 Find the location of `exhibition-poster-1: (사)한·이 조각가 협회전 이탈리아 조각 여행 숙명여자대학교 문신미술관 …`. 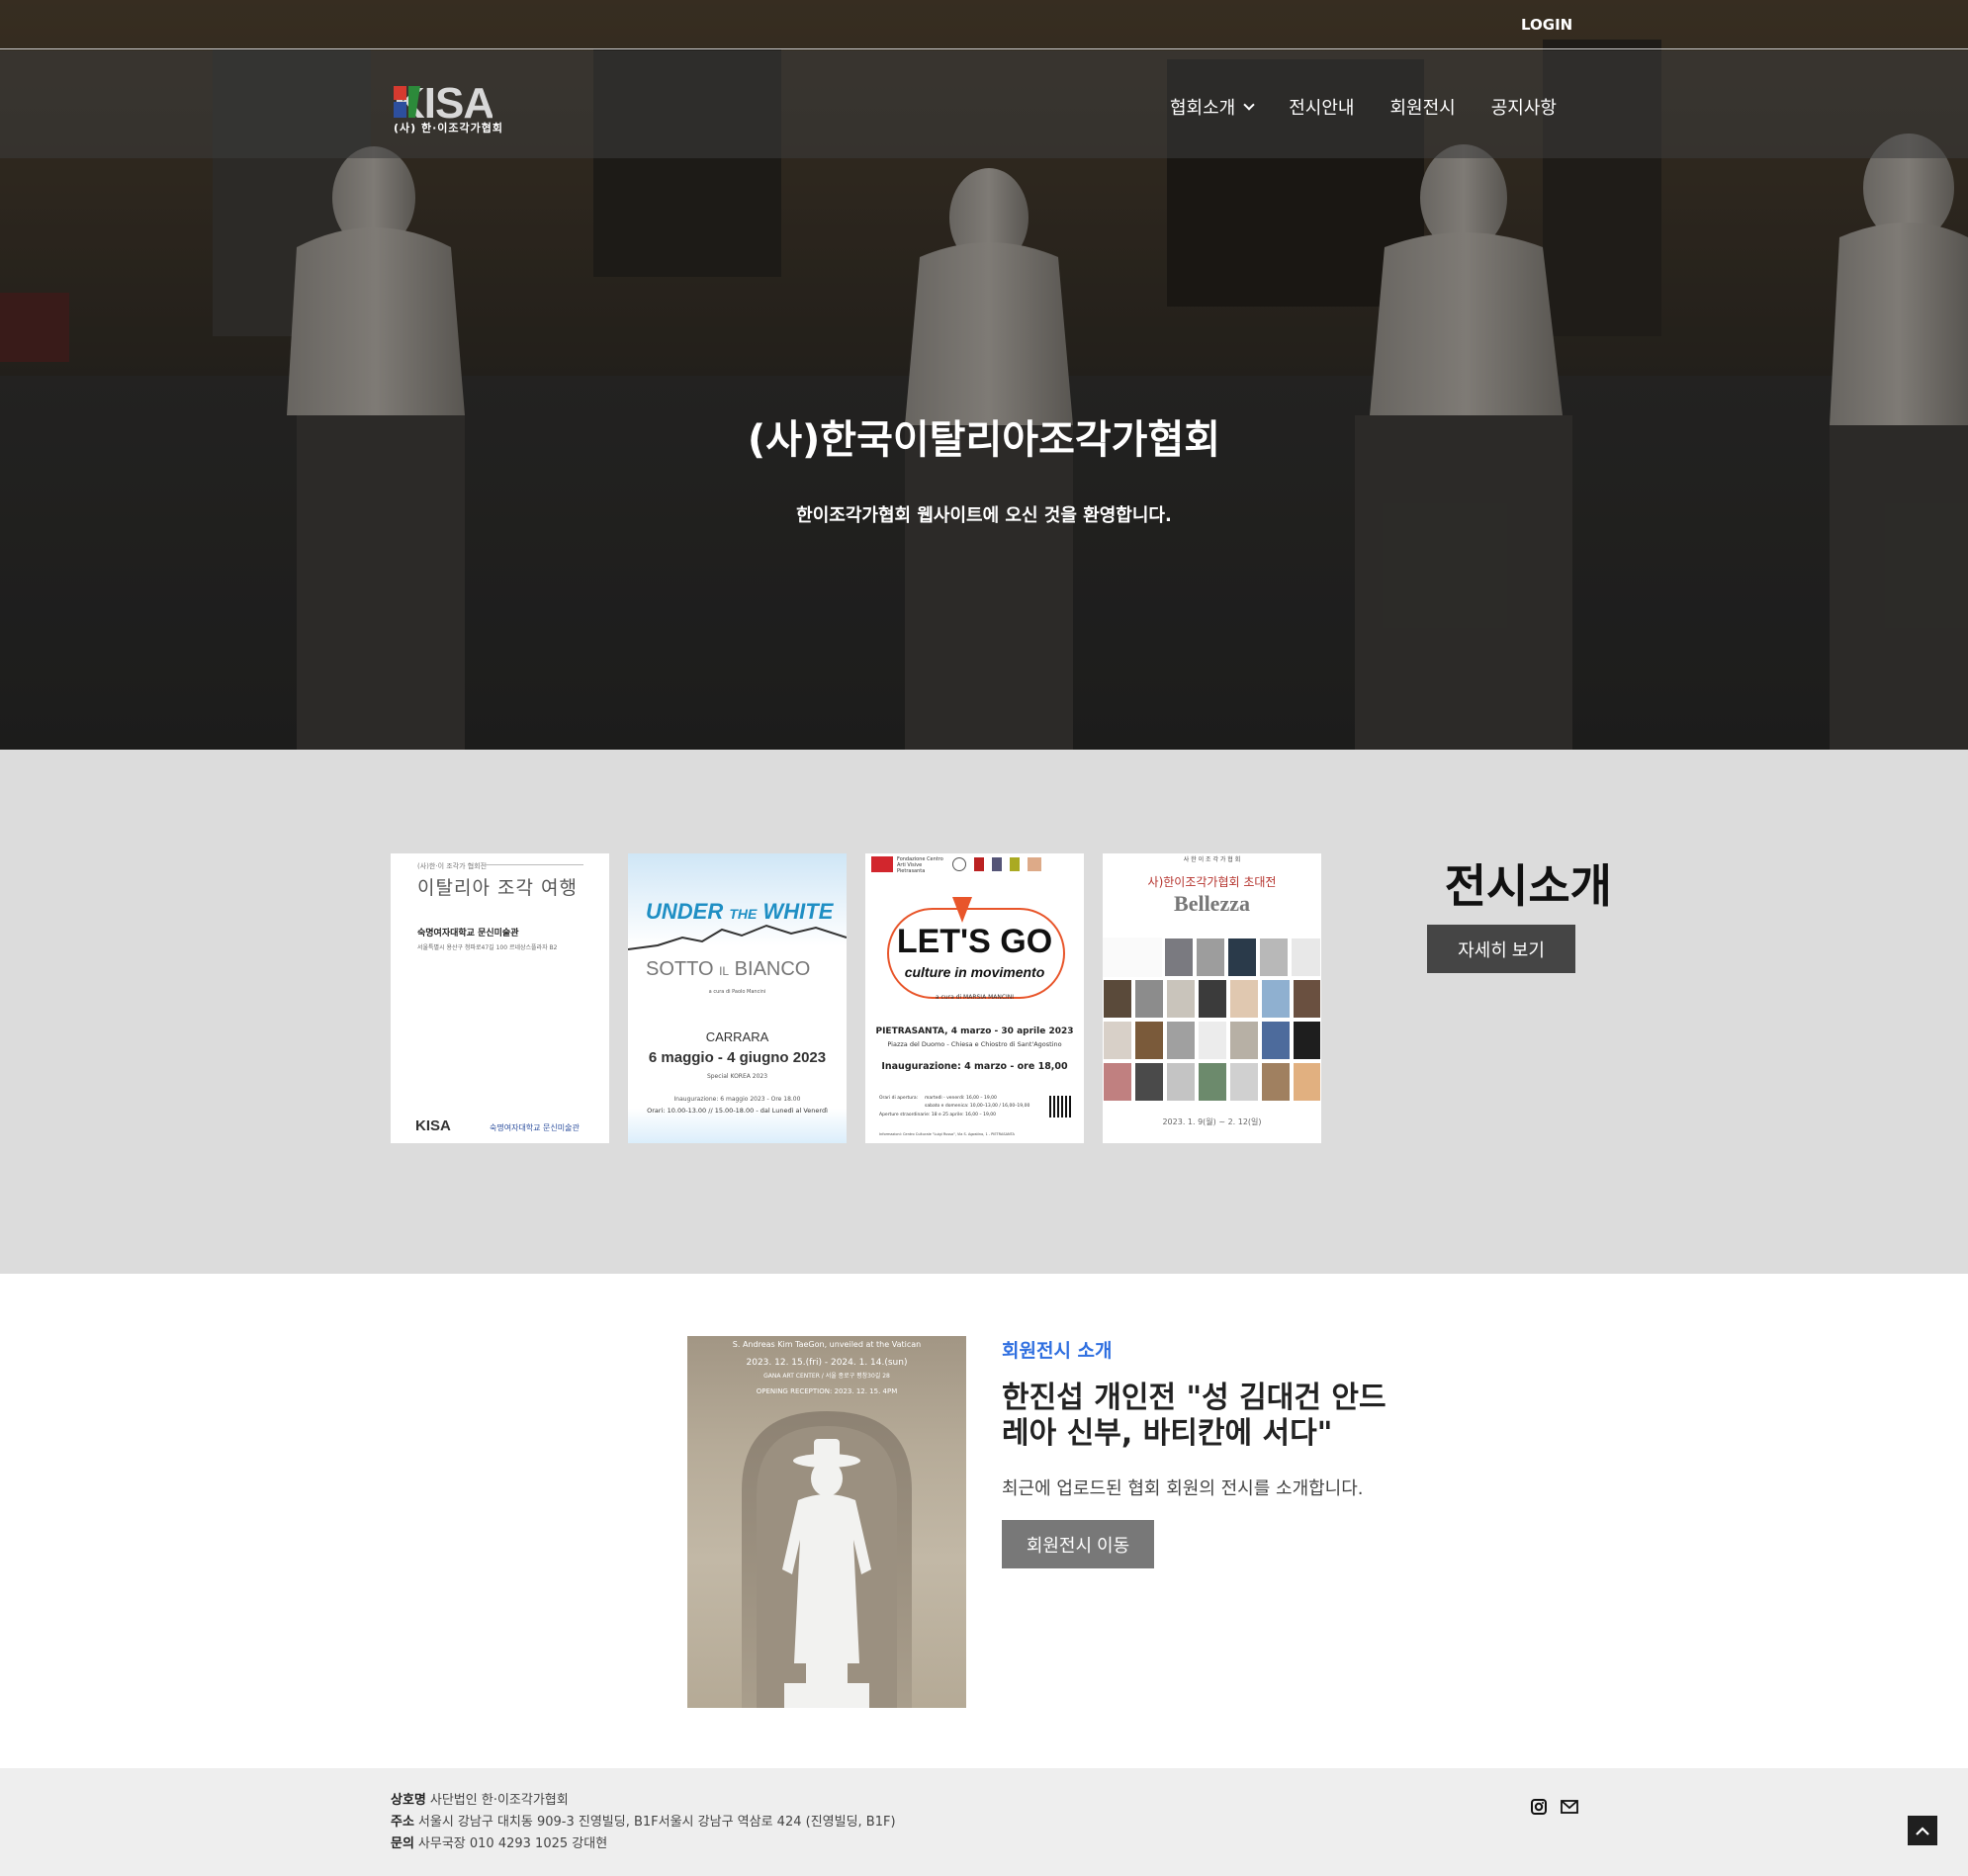

exhibition-poster-1: (사)한·이 조각가 협회전 이탈리아 조각 여행 숙명여자대학교 문신미술관 … is located at coordinates (500, 998).